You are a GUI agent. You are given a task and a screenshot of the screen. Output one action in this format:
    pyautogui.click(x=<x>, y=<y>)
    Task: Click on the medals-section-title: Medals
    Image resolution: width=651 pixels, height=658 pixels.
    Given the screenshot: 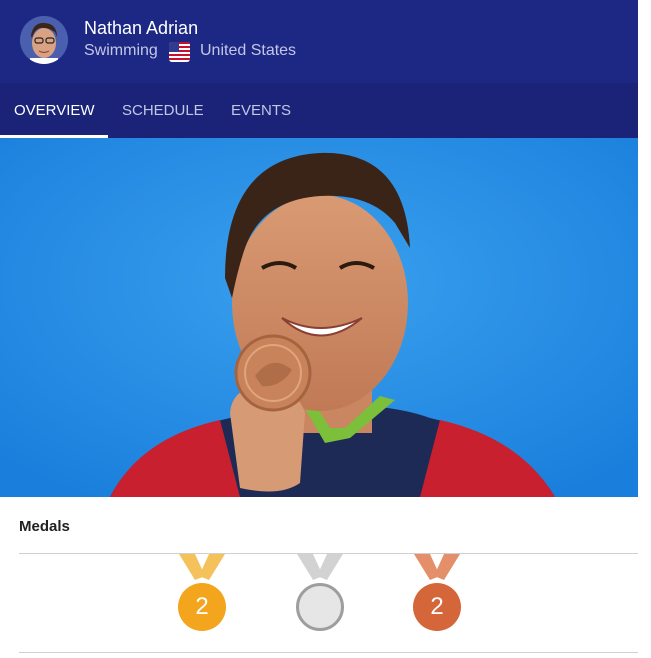 What is the action you would take?
    pyautogui.click(x=44, y=526)
    